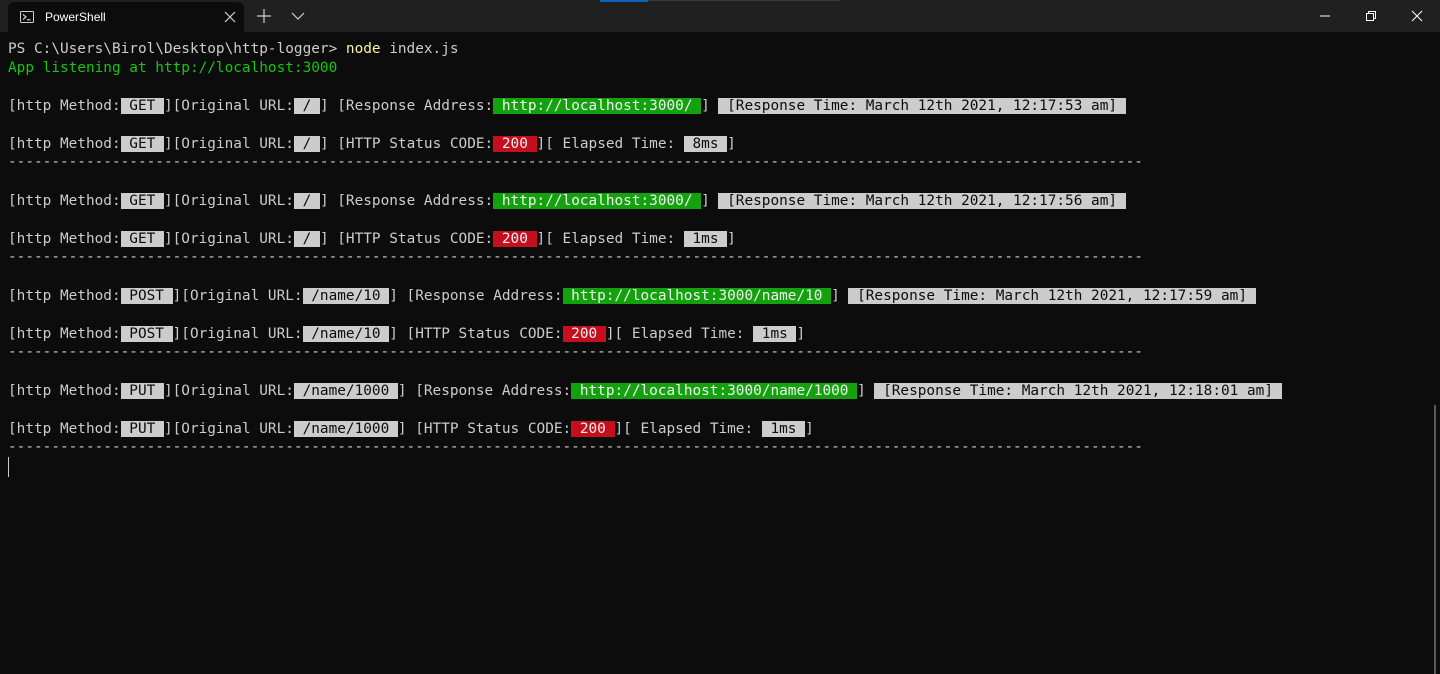  I want to click on scrollbar, so click(1435, 539).